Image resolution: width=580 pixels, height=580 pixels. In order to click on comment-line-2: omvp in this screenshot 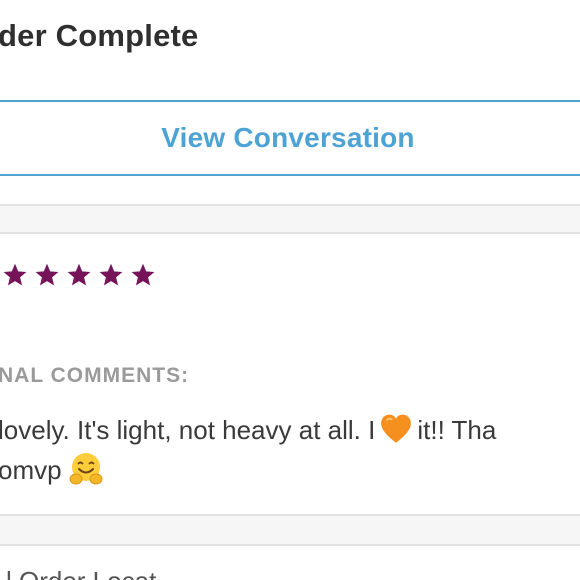, I will do `click(290, 470)`.